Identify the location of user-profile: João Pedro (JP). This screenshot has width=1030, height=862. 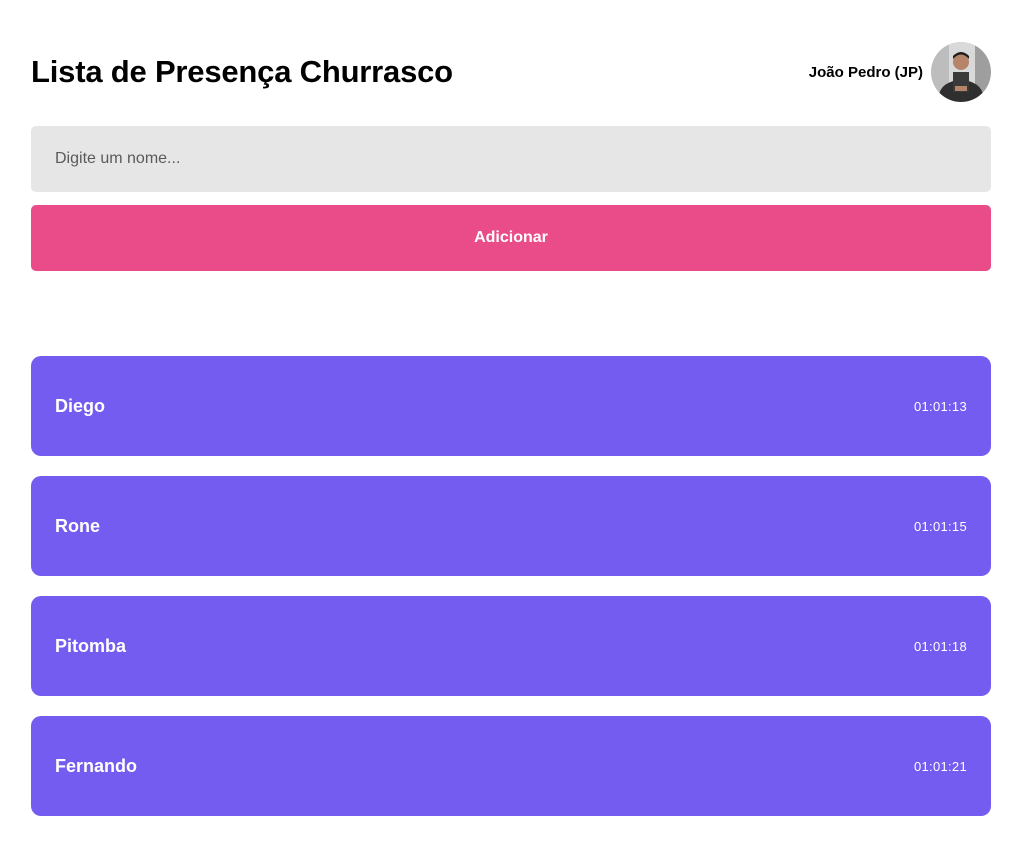
(900, 72).